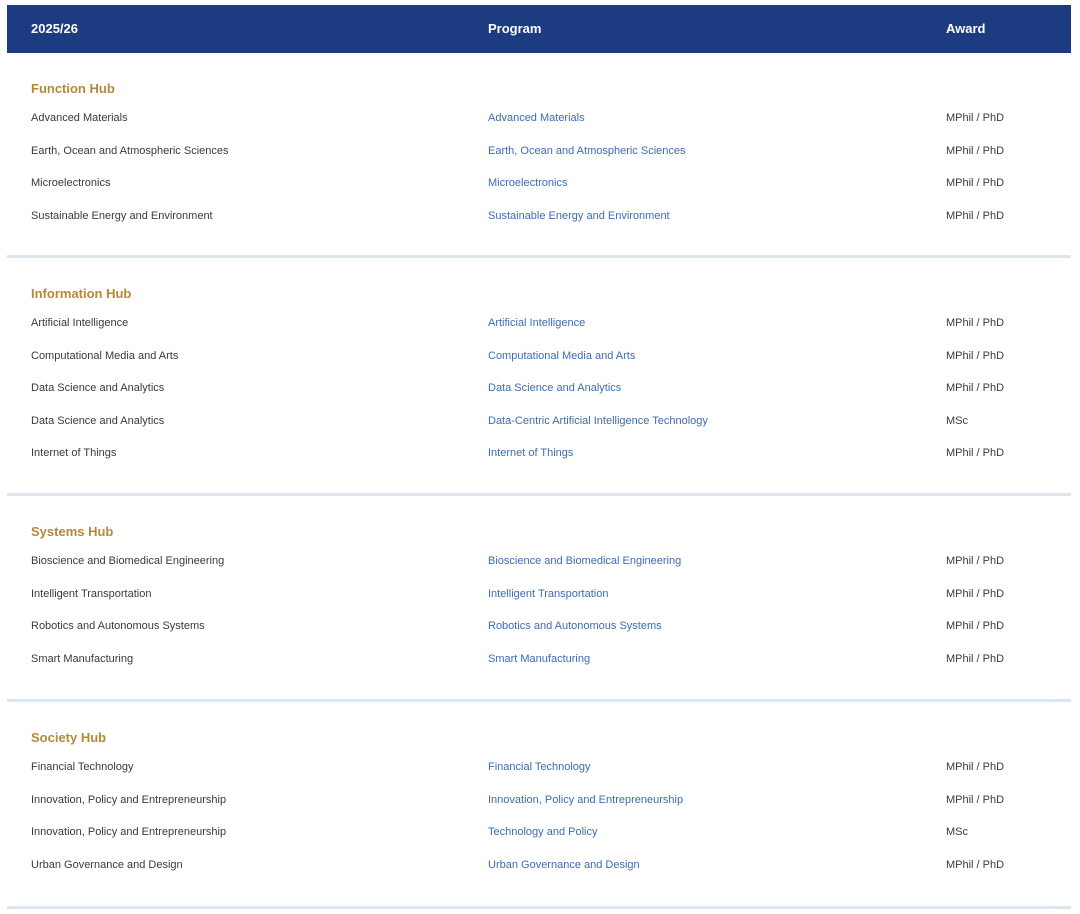 The width and height of the screenshot is (1080, 914). What do you see at coordinates (542, 832) in the screenshot?
I see `program-link: Technology and Policy` at bounding box center [542, 832].